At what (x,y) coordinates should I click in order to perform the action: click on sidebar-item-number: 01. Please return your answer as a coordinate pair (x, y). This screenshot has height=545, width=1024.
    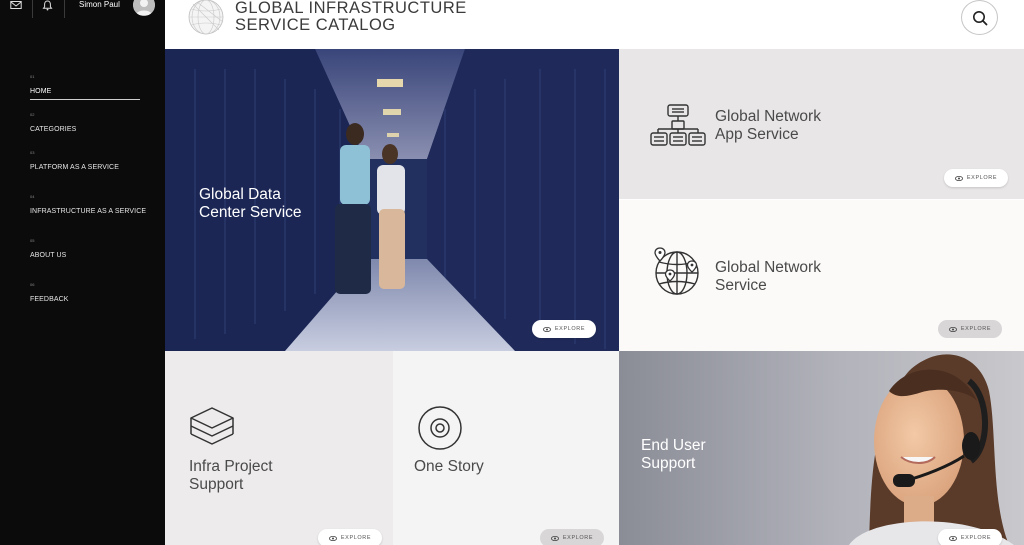
    Looking at the image, I should click on (32, 76).